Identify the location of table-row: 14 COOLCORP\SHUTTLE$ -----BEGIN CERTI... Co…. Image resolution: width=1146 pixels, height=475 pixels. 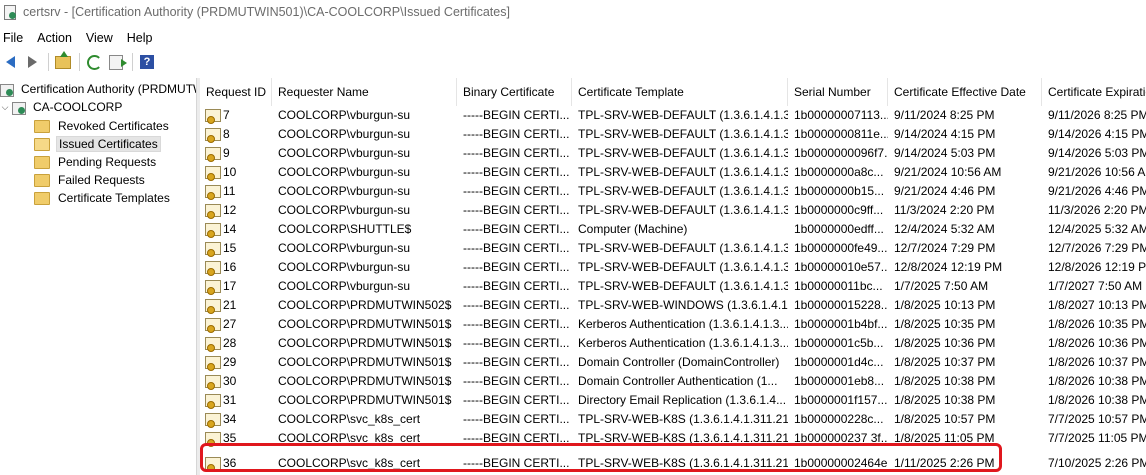
(673, 229).